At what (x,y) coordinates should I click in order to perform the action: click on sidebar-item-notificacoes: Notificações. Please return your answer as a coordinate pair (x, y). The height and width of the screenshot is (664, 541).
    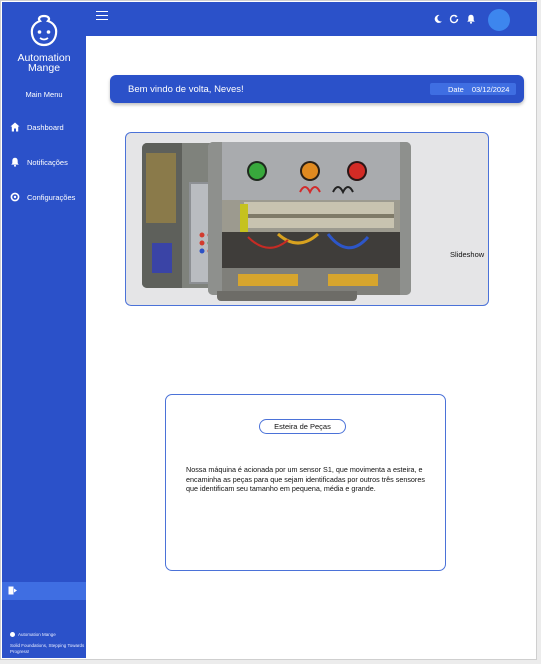
    Looking at the image, I should click on (38, 162).